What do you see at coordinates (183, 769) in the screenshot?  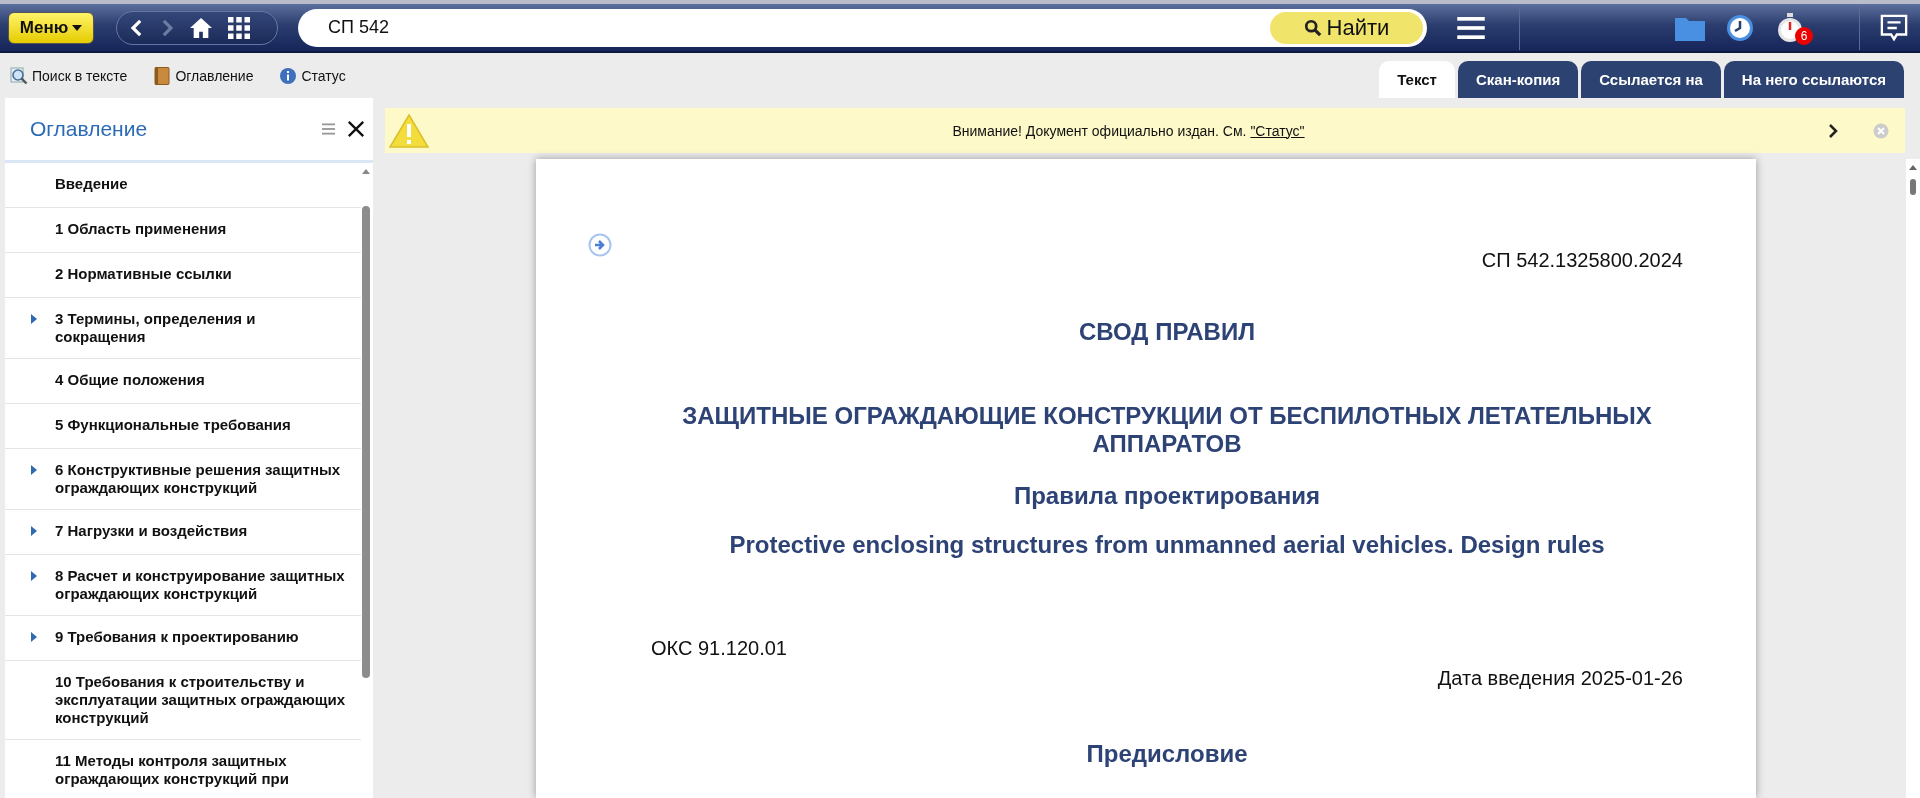 I see `outline-item: 11 Методы контроля защитных ограждающих конструкций при` at bounding box center [183, 769].